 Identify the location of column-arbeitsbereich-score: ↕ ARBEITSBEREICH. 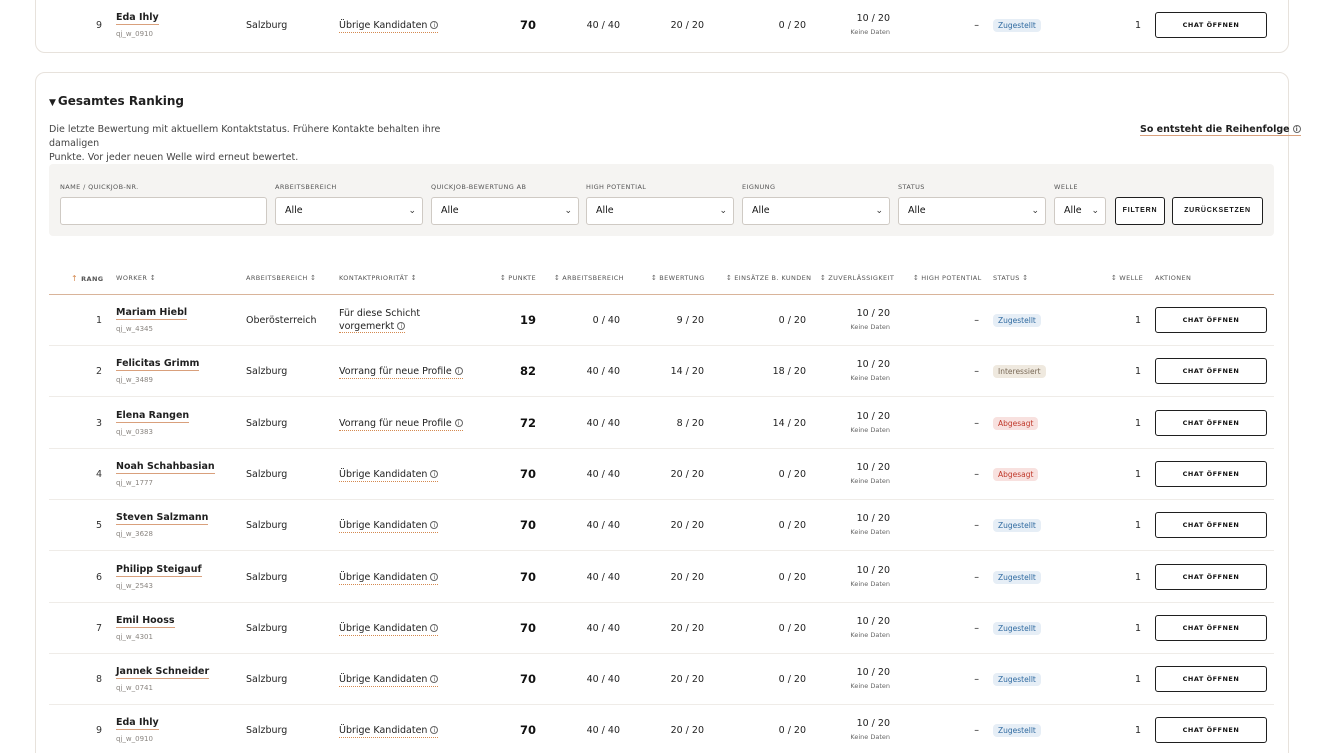
(589, 278).